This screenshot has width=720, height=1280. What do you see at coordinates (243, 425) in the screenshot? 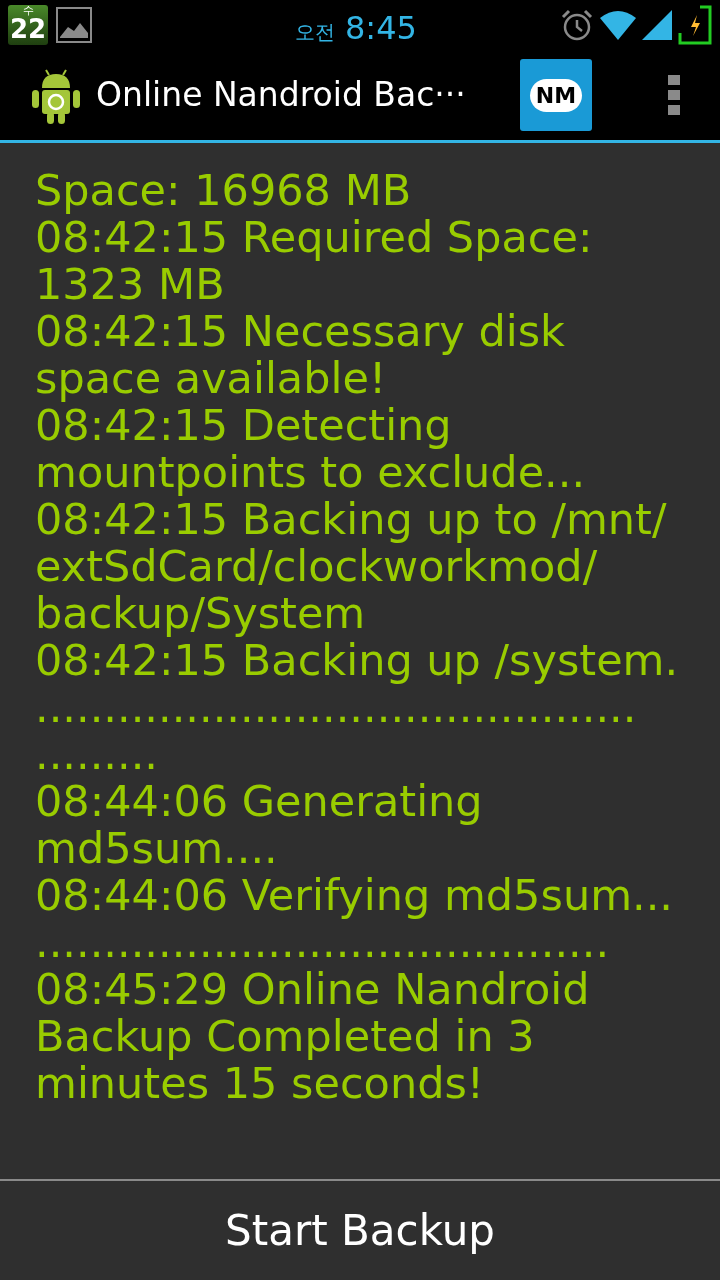
I see `log-line: 08:42:15 Detecting` at bounding box center [243, 425].